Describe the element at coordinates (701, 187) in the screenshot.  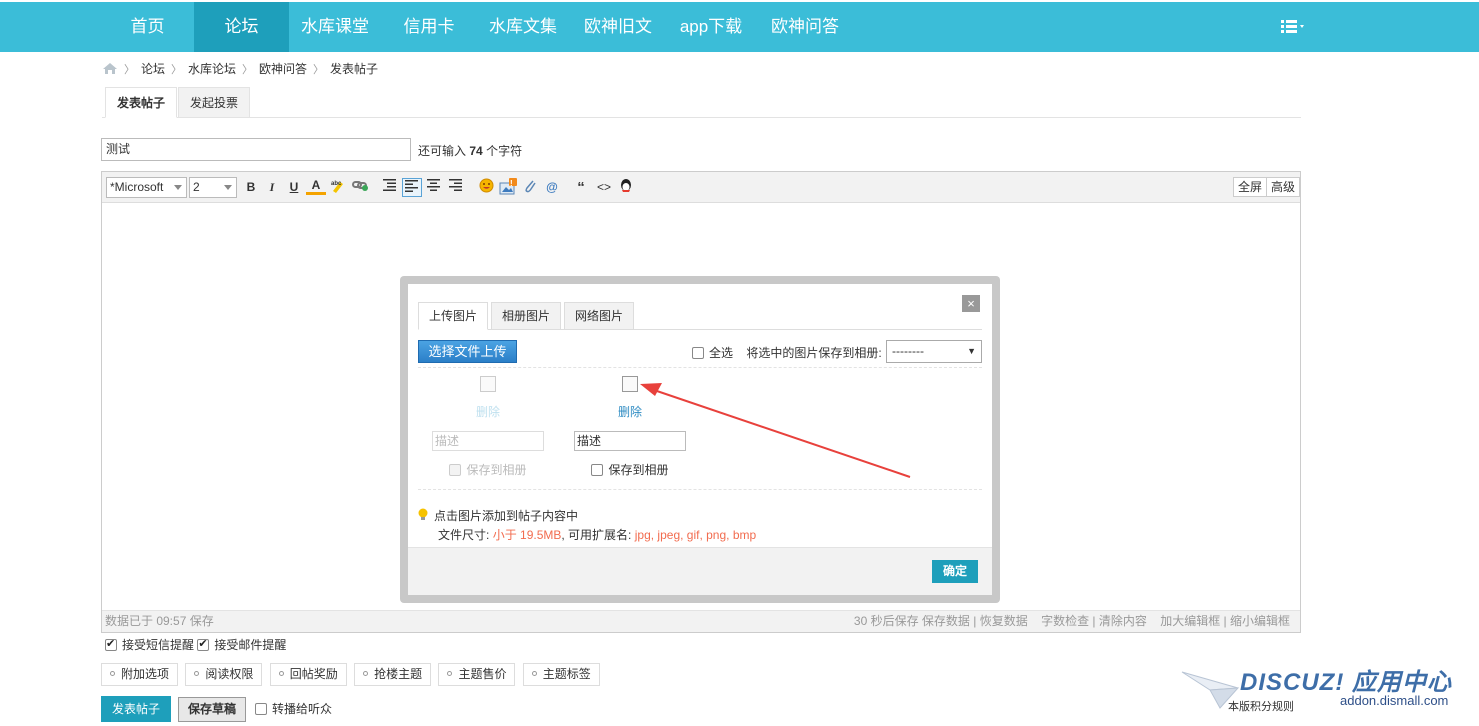
I see `editor-toolbar: *Microsoft 2 B I U A abc ! @ “ <> 全屏 高级` at that location.